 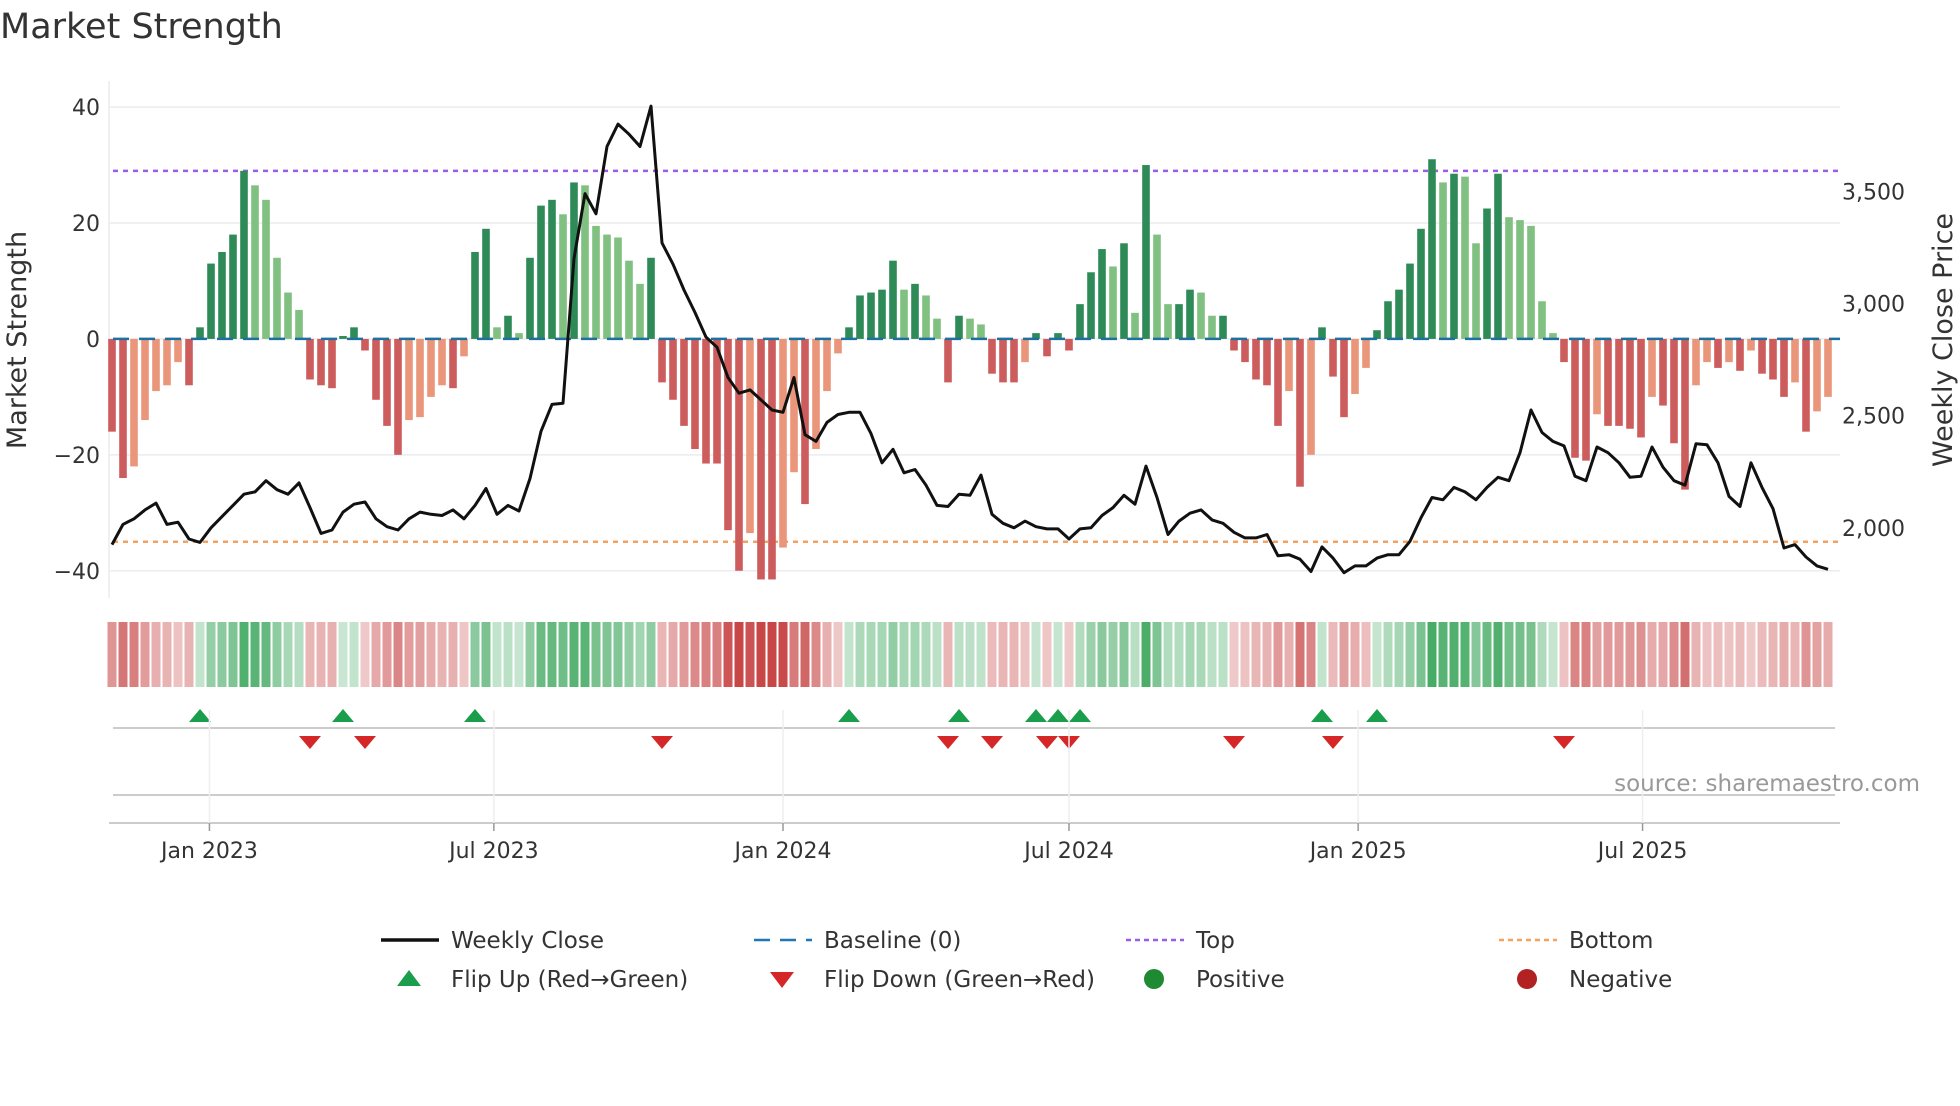 What do you see at coordinates (1154, 979) in the screenshot?
I see `legend-circle-icon` at bounding box center [1154, 979].